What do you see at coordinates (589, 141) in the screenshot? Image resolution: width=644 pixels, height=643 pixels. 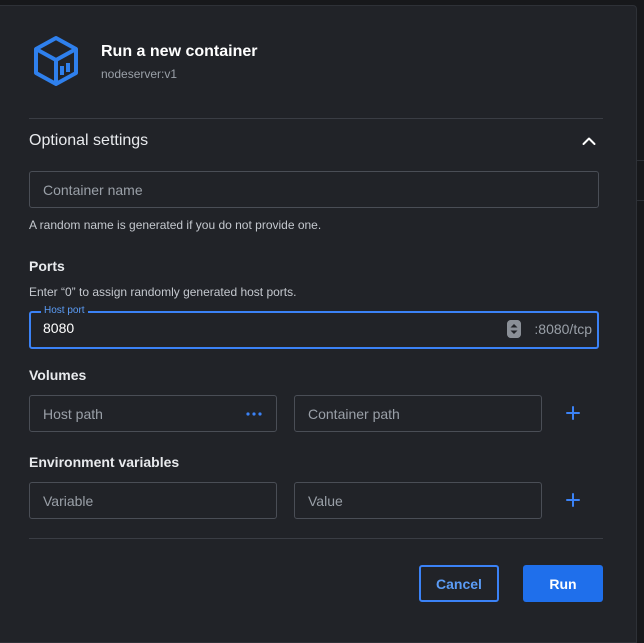 I see `chevron-up-icon` at bounding box center [589, 141].